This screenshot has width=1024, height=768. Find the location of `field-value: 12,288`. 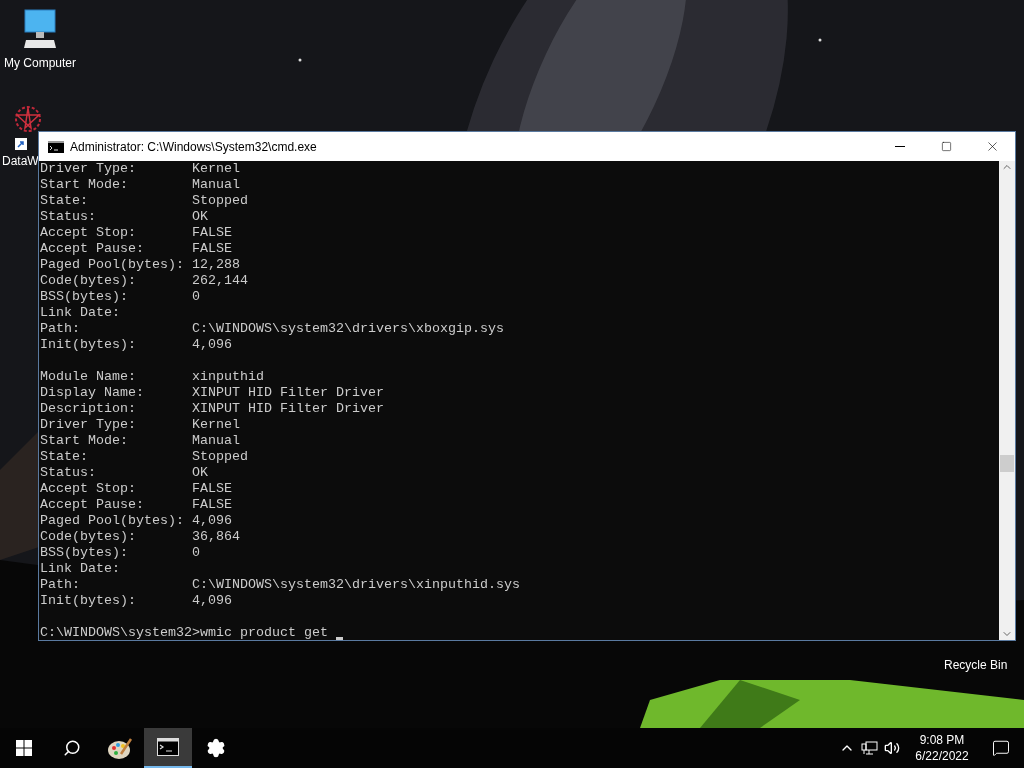

field-value: 12,288 is located at coordinates (216, 265).